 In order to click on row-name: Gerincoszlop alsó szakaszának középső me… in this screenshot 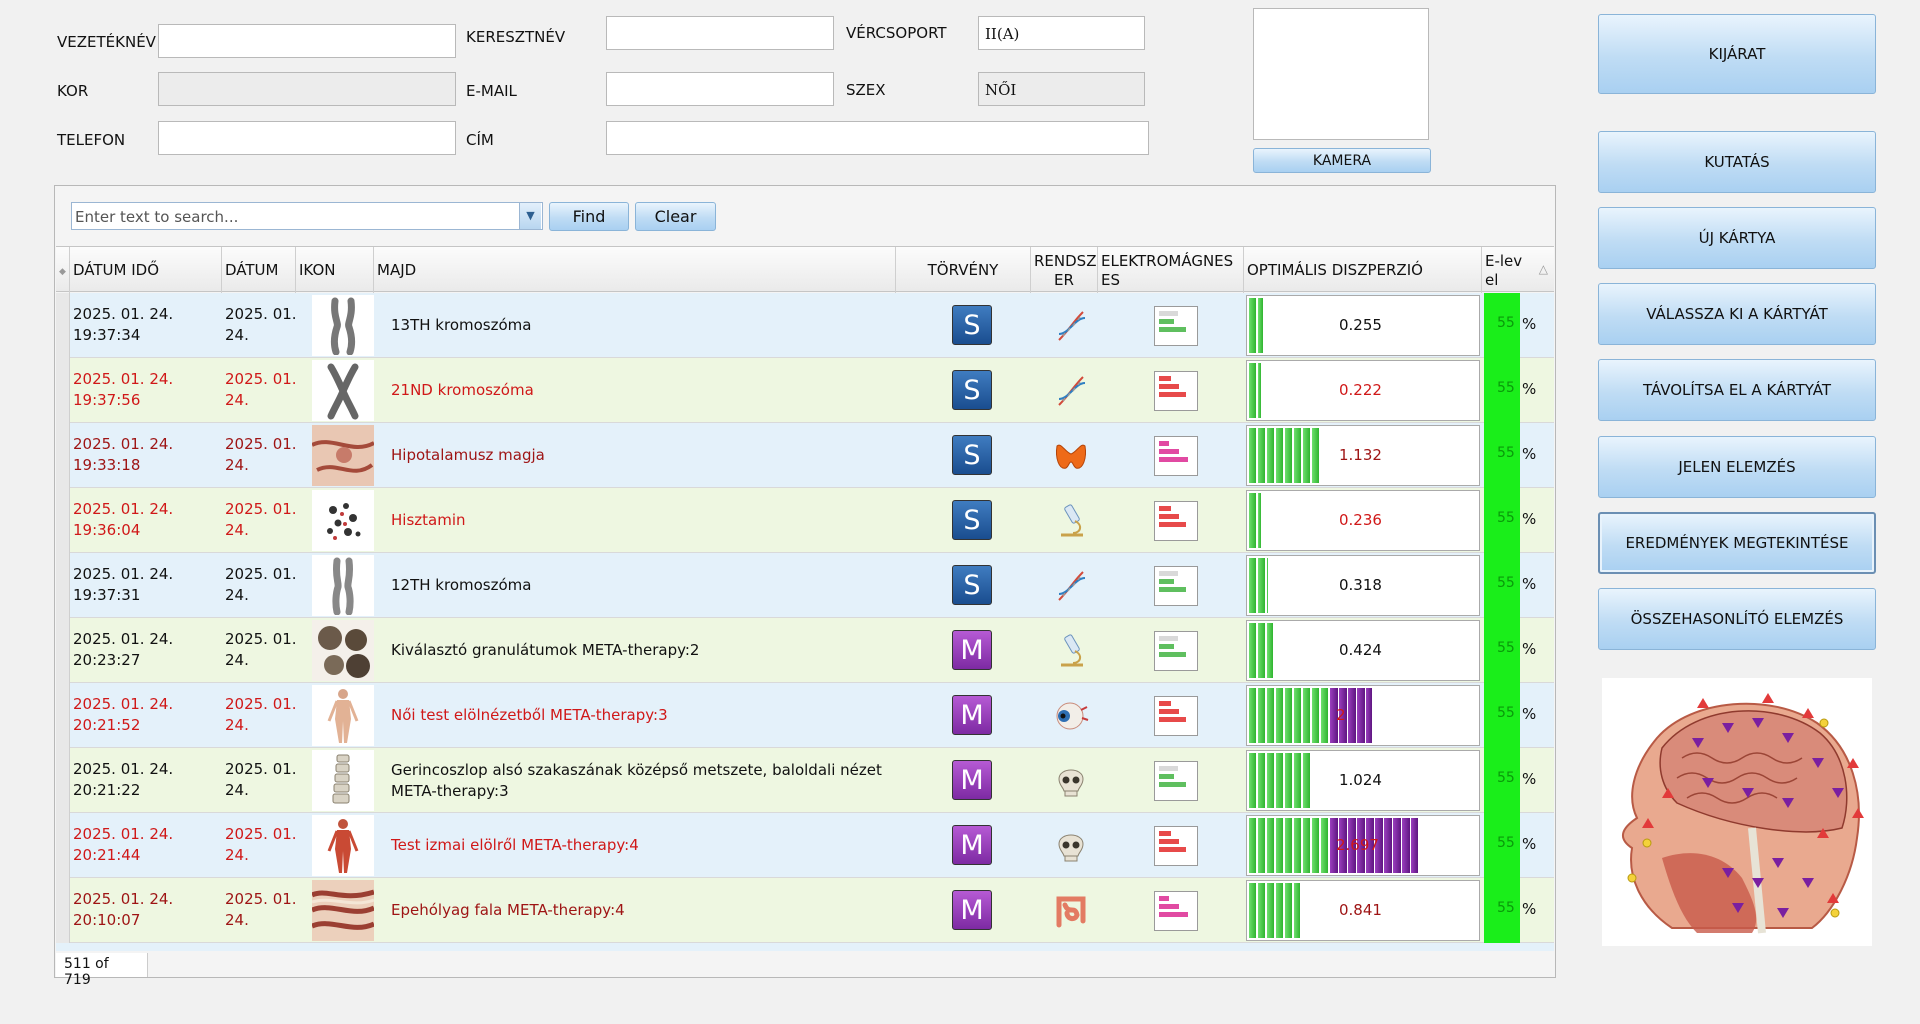, I will do `click(651, 781)`.